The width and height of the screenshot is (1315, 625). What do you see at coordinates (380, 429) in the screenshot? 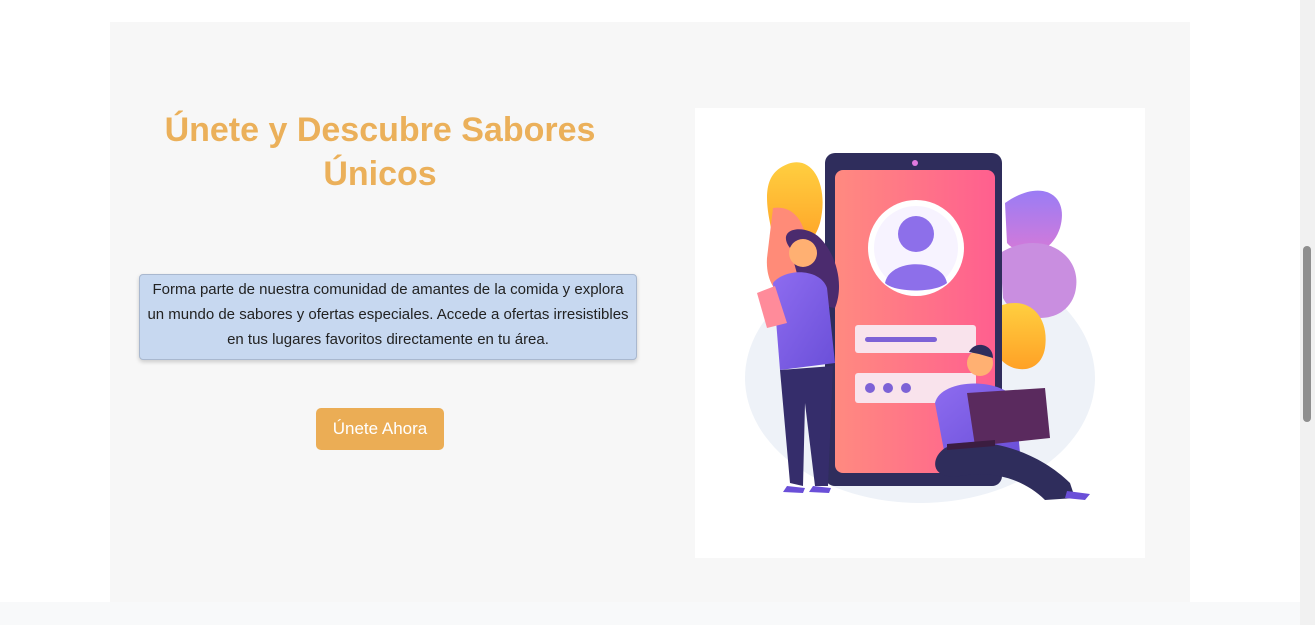
I see `join-now-button: Únete Ahora` at bounding box center [380, 429].